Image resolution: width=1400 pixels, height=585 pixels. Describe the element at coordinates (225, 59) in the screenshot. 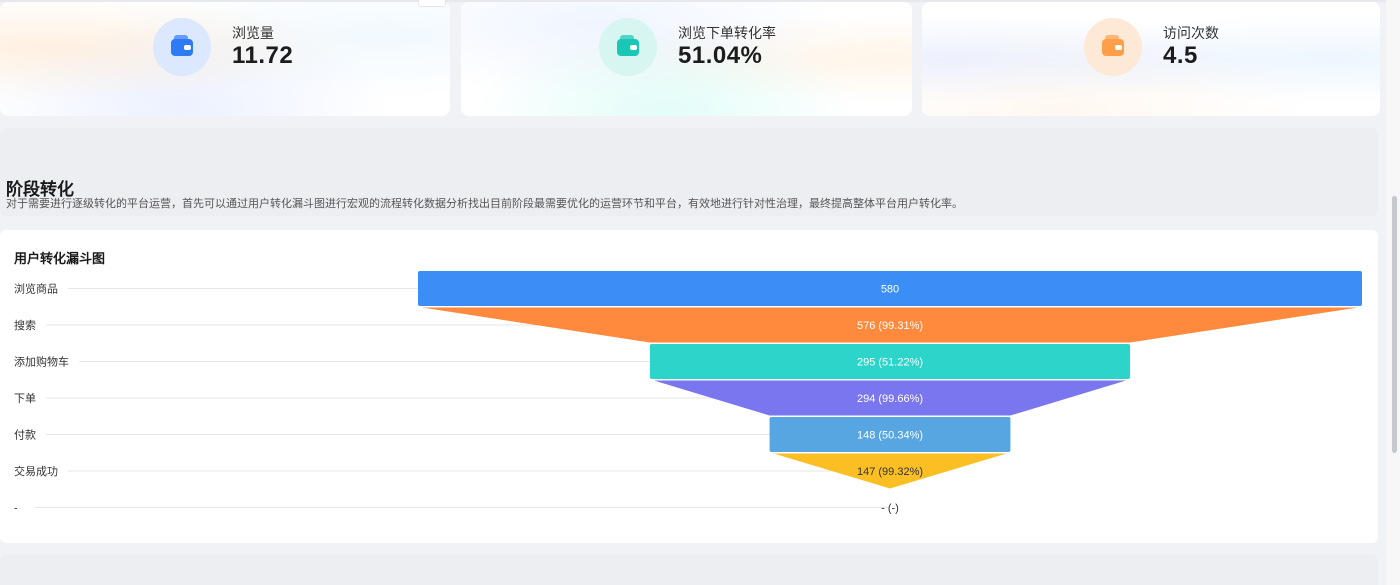

I see `kpi-card-views` at that location.